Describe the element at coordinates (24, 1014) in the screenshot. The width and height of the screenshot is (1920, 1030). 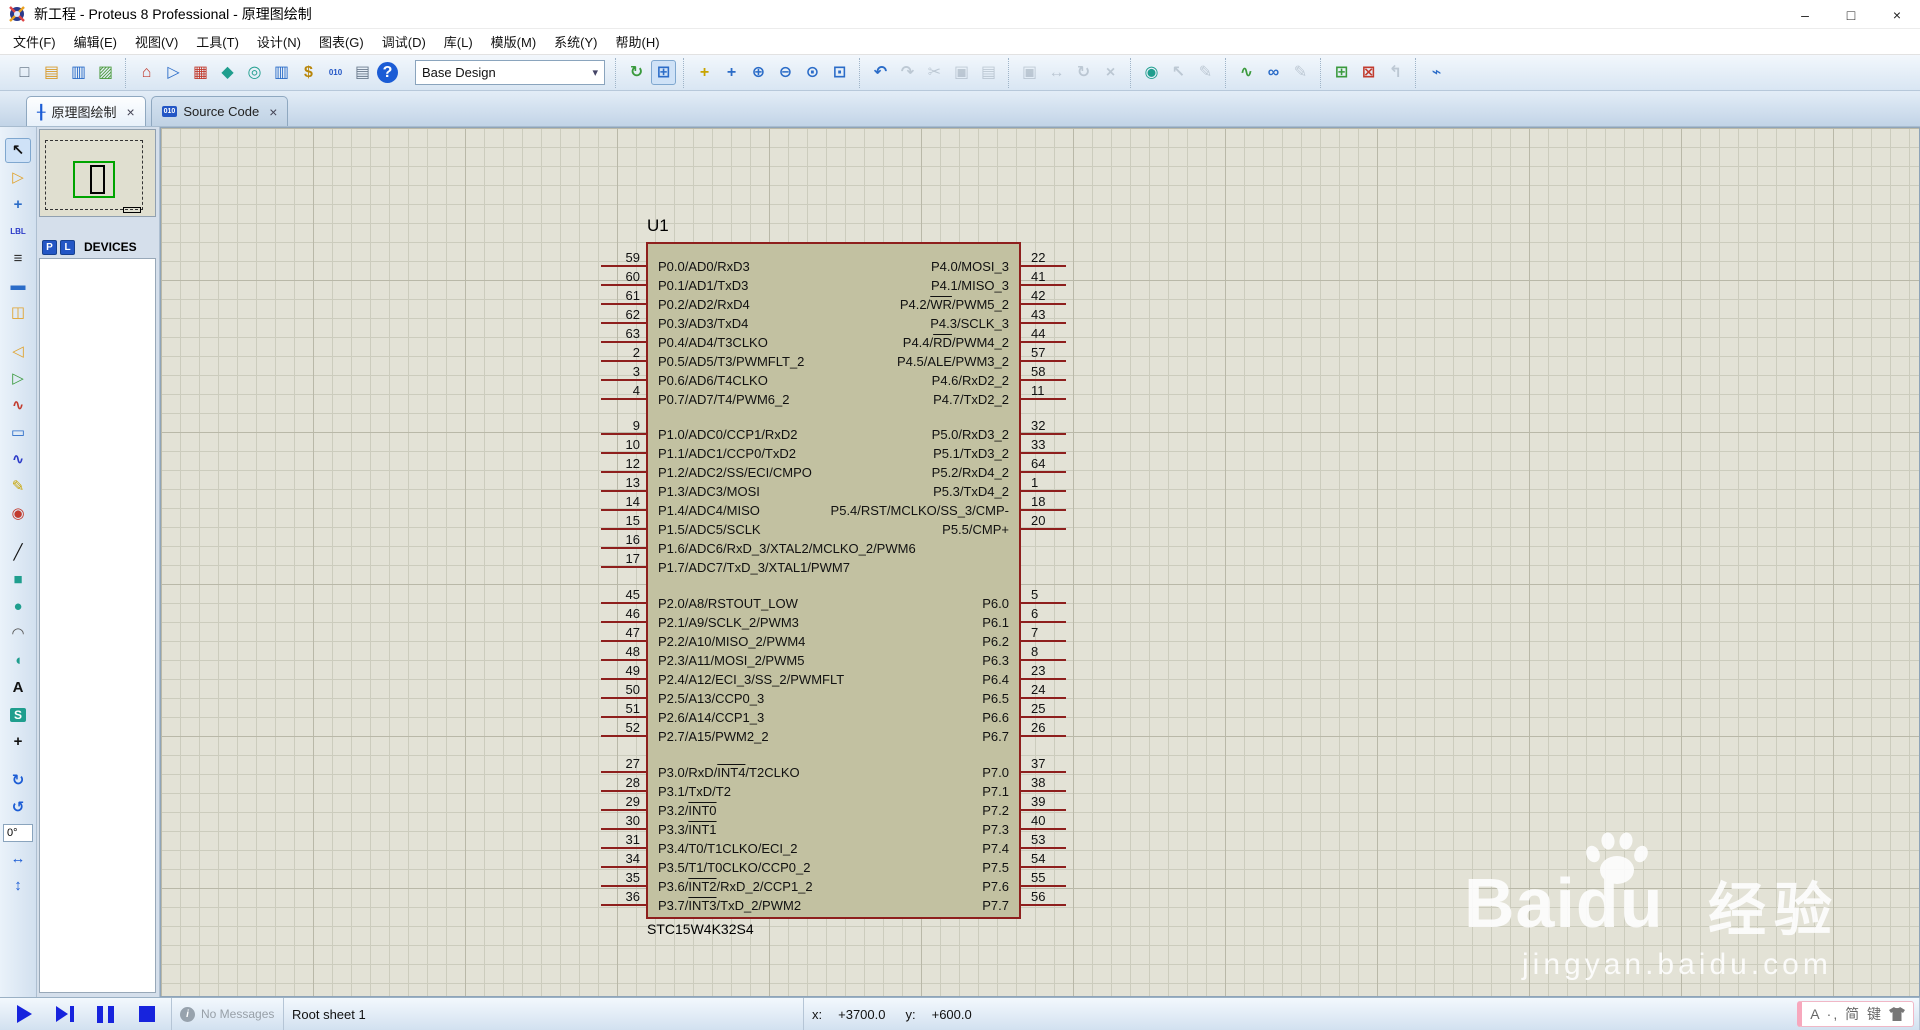
I see `play-button` at that location.